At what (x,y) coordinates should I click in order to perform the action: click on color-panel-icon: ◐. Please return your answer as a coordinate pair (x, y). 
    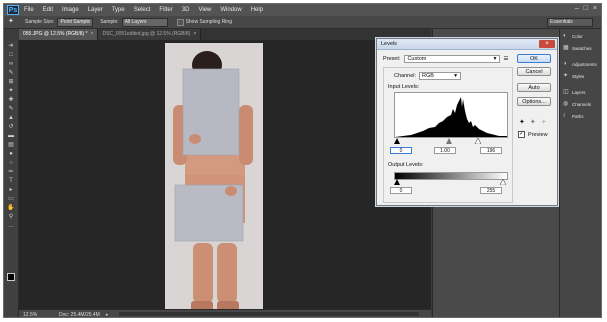
    Looking at the image, I should click on (565, 36).